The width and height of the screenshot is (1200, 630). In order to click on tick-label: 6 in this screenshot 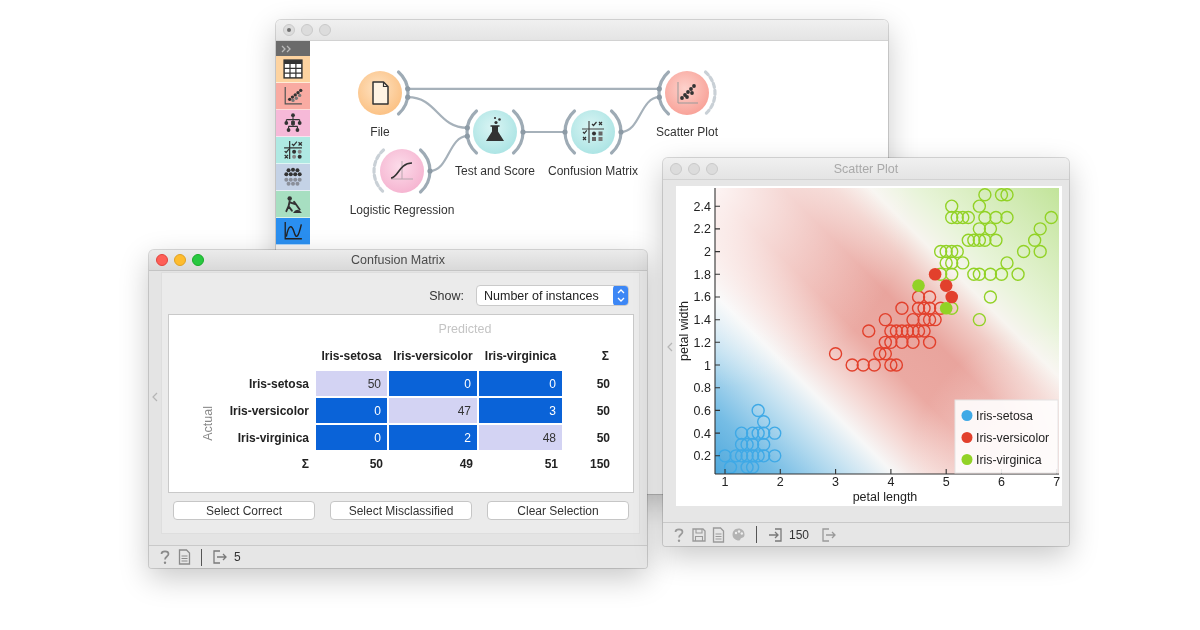, I will do `click(1001, 482)`.